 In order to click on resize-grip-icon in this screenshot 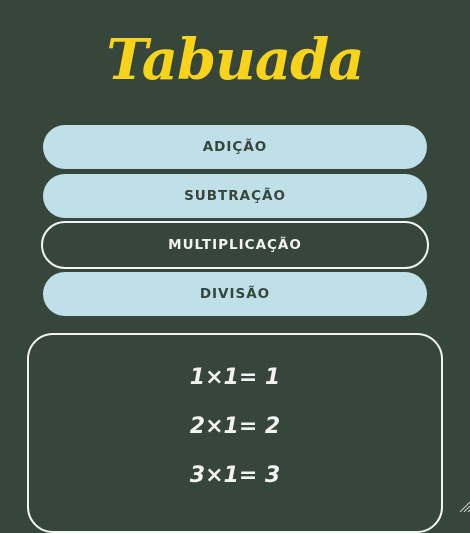, I will do `click(464, 506)`.